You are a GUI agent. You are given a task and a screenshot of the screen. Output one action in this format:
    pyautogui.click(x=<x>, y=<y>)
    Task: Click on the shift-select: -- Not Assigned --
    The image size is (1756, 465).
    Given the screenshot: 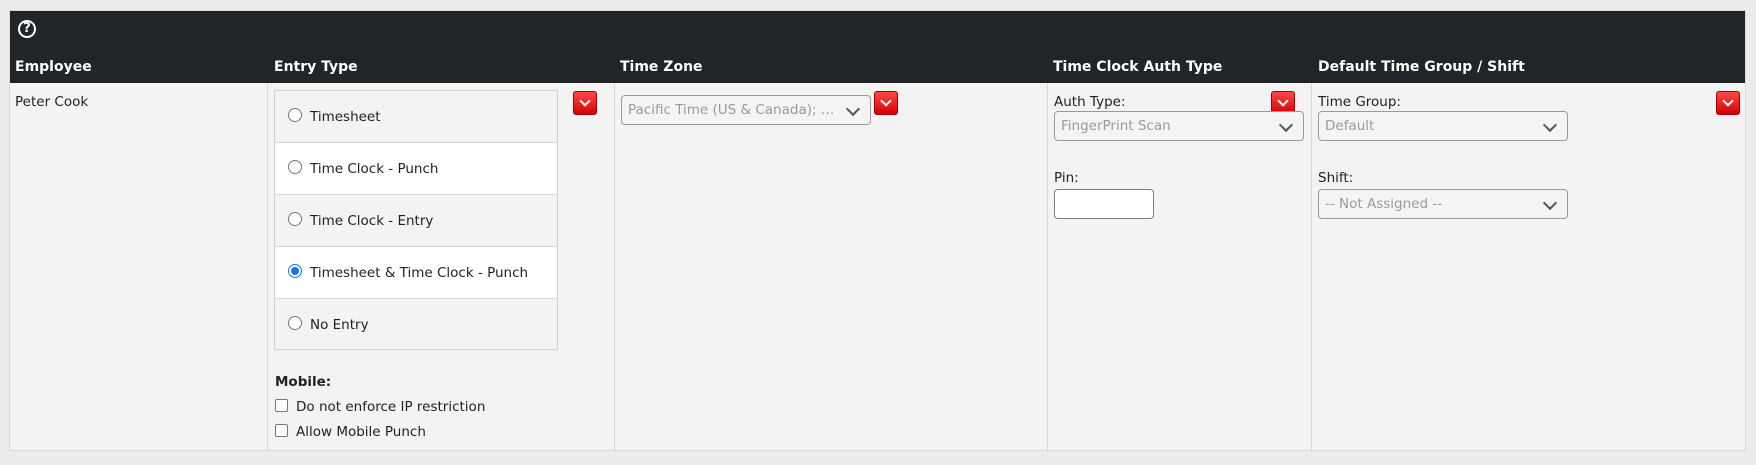 What is the action you would take?
    pyautogui.click(x=1443, y=204)
    